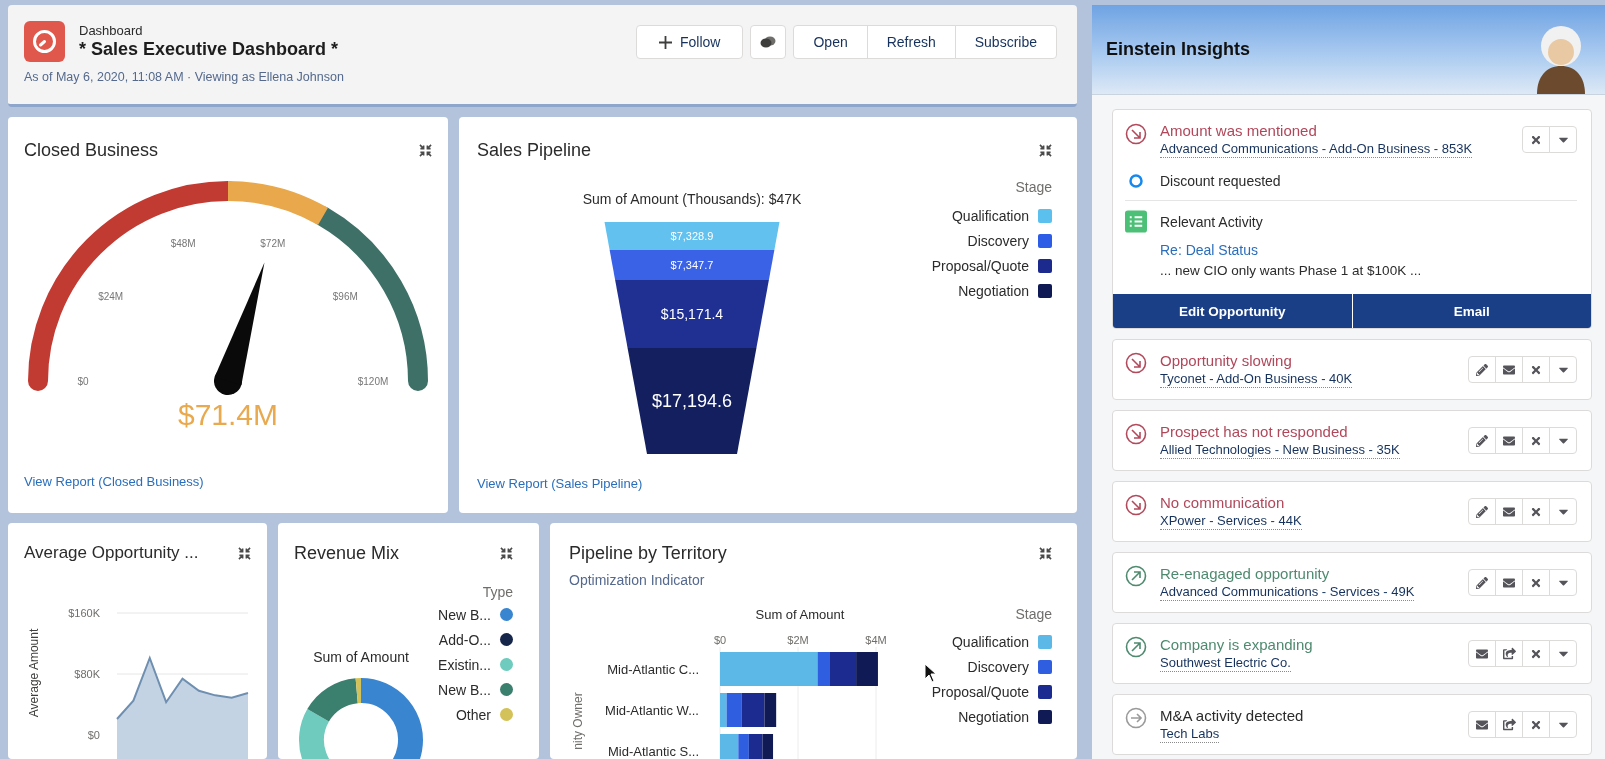 Image resolution: width=1605 pixels, height=759 pixels. Describe the element at coordinates (876, 640) in the screenshot. I see `tick-label: $4M` at that location.